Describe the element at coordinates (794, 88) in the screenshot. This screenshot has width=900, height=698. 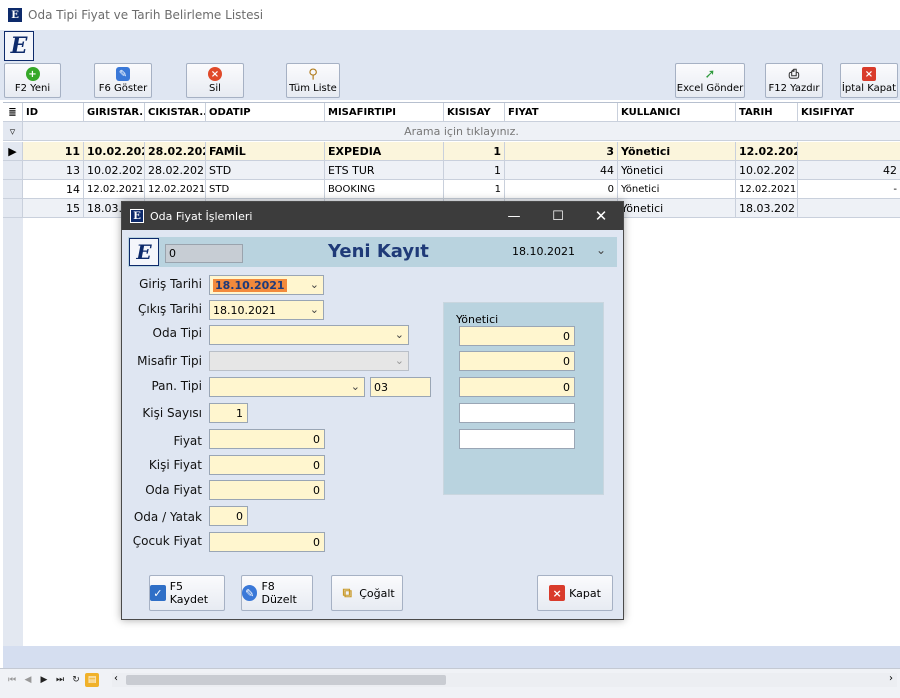
I see `print-button-label: F12 Yazdır` at that location.